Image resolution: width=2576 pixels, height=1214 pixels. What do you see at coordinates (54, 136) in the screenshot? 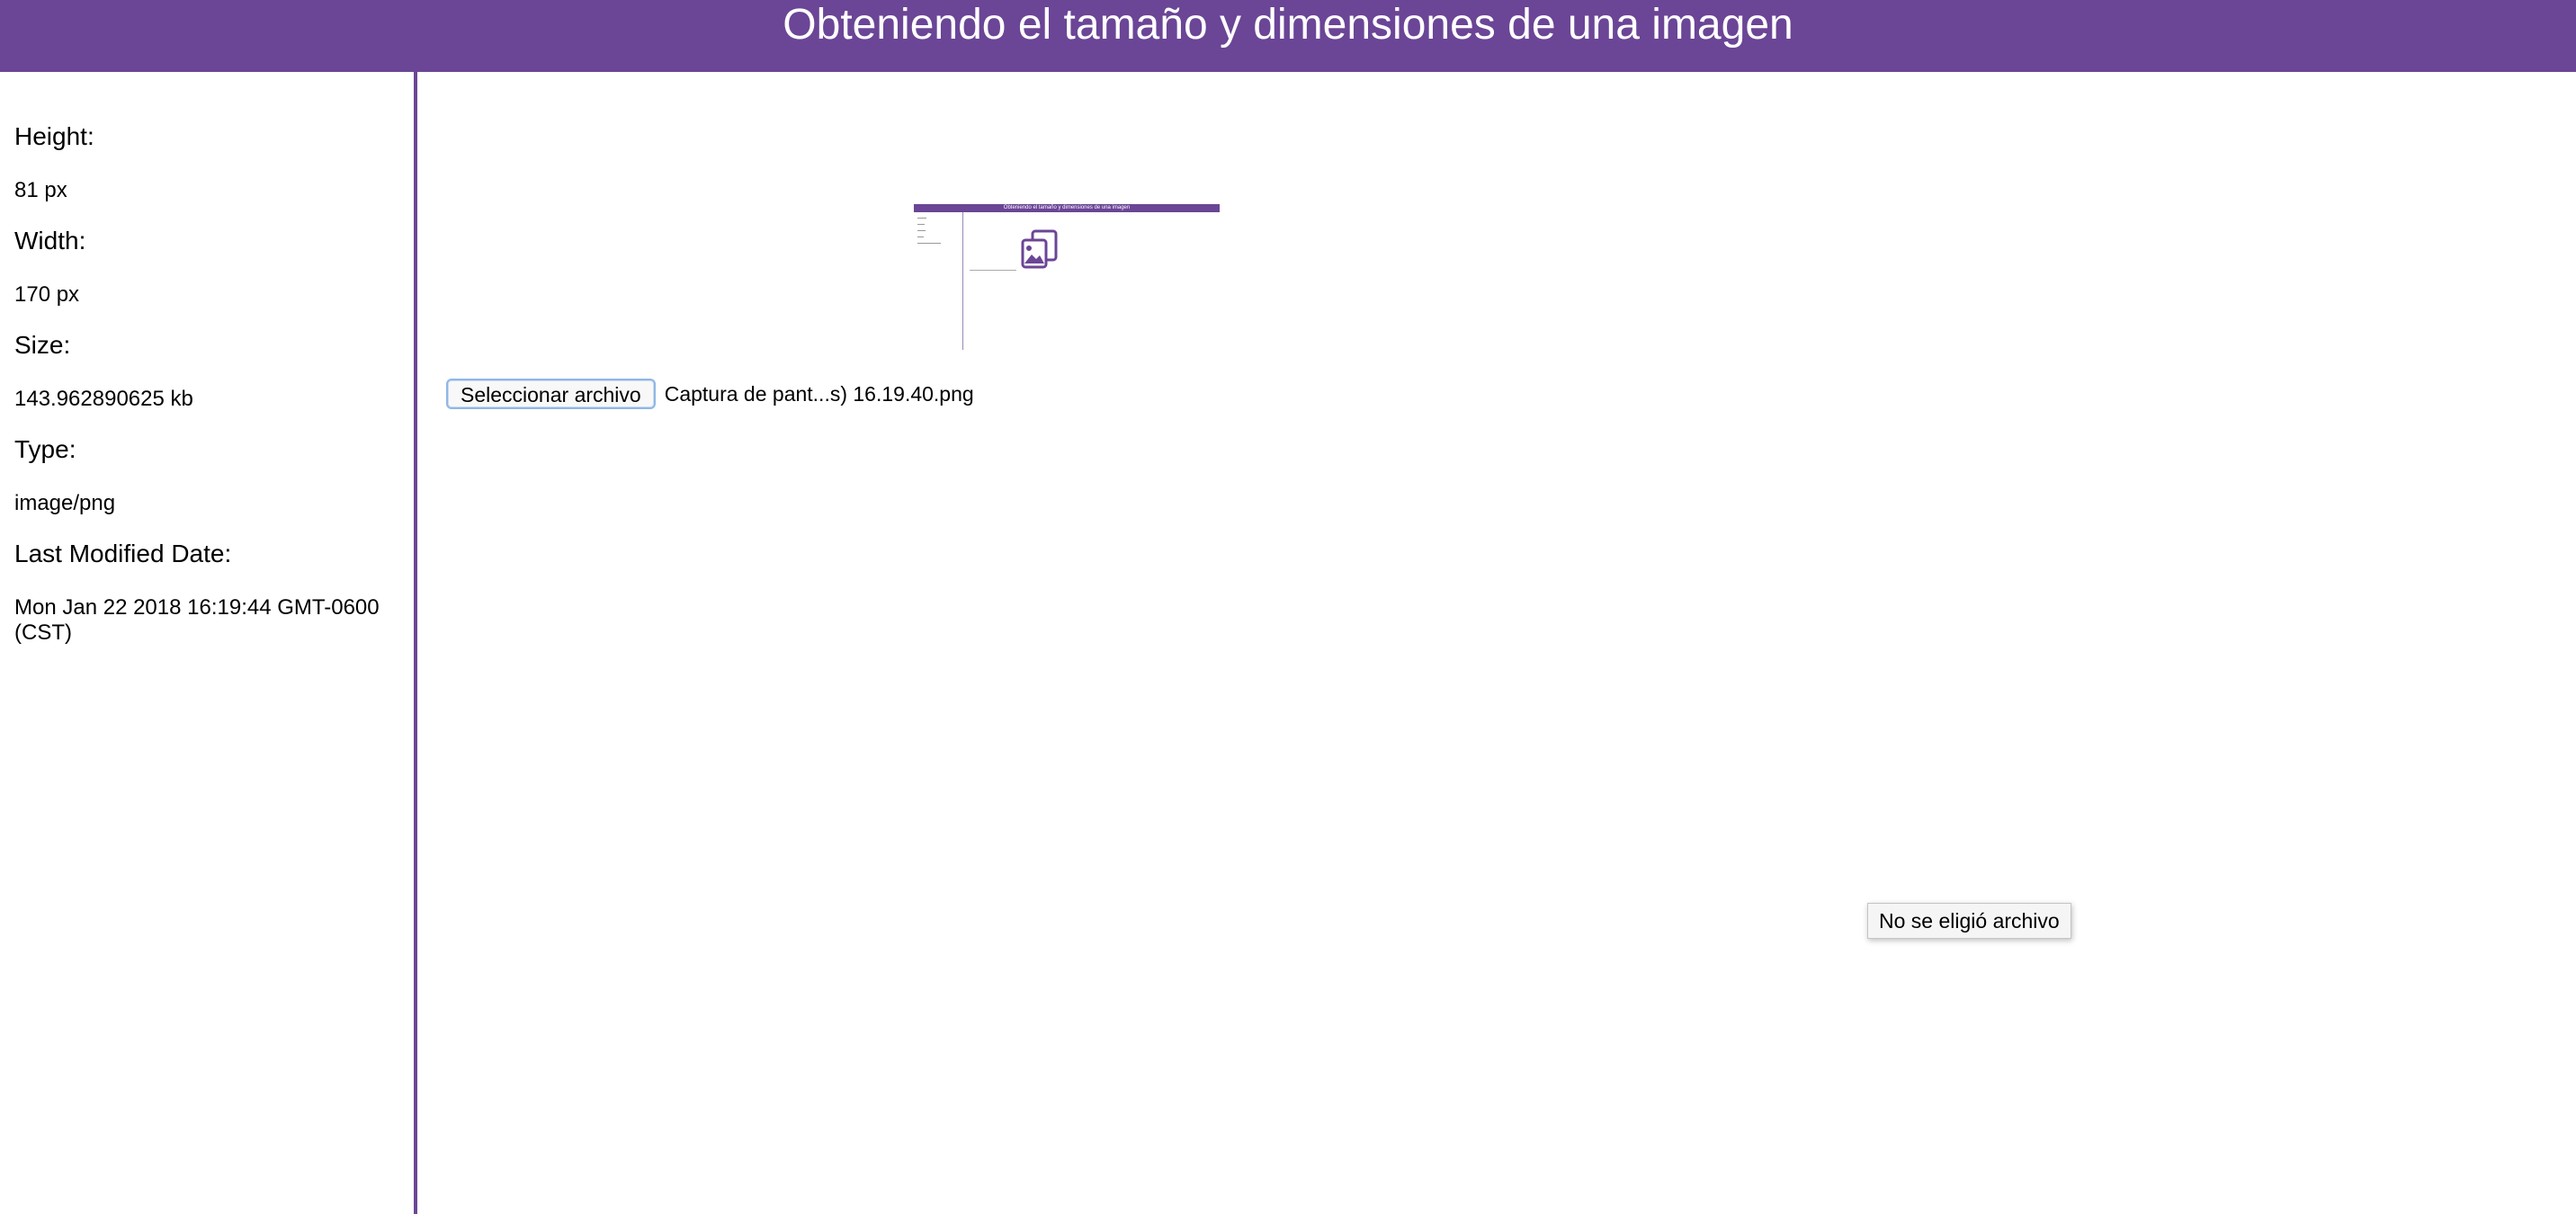
I see `height-label: Height:` at bounding box center [54, 136].